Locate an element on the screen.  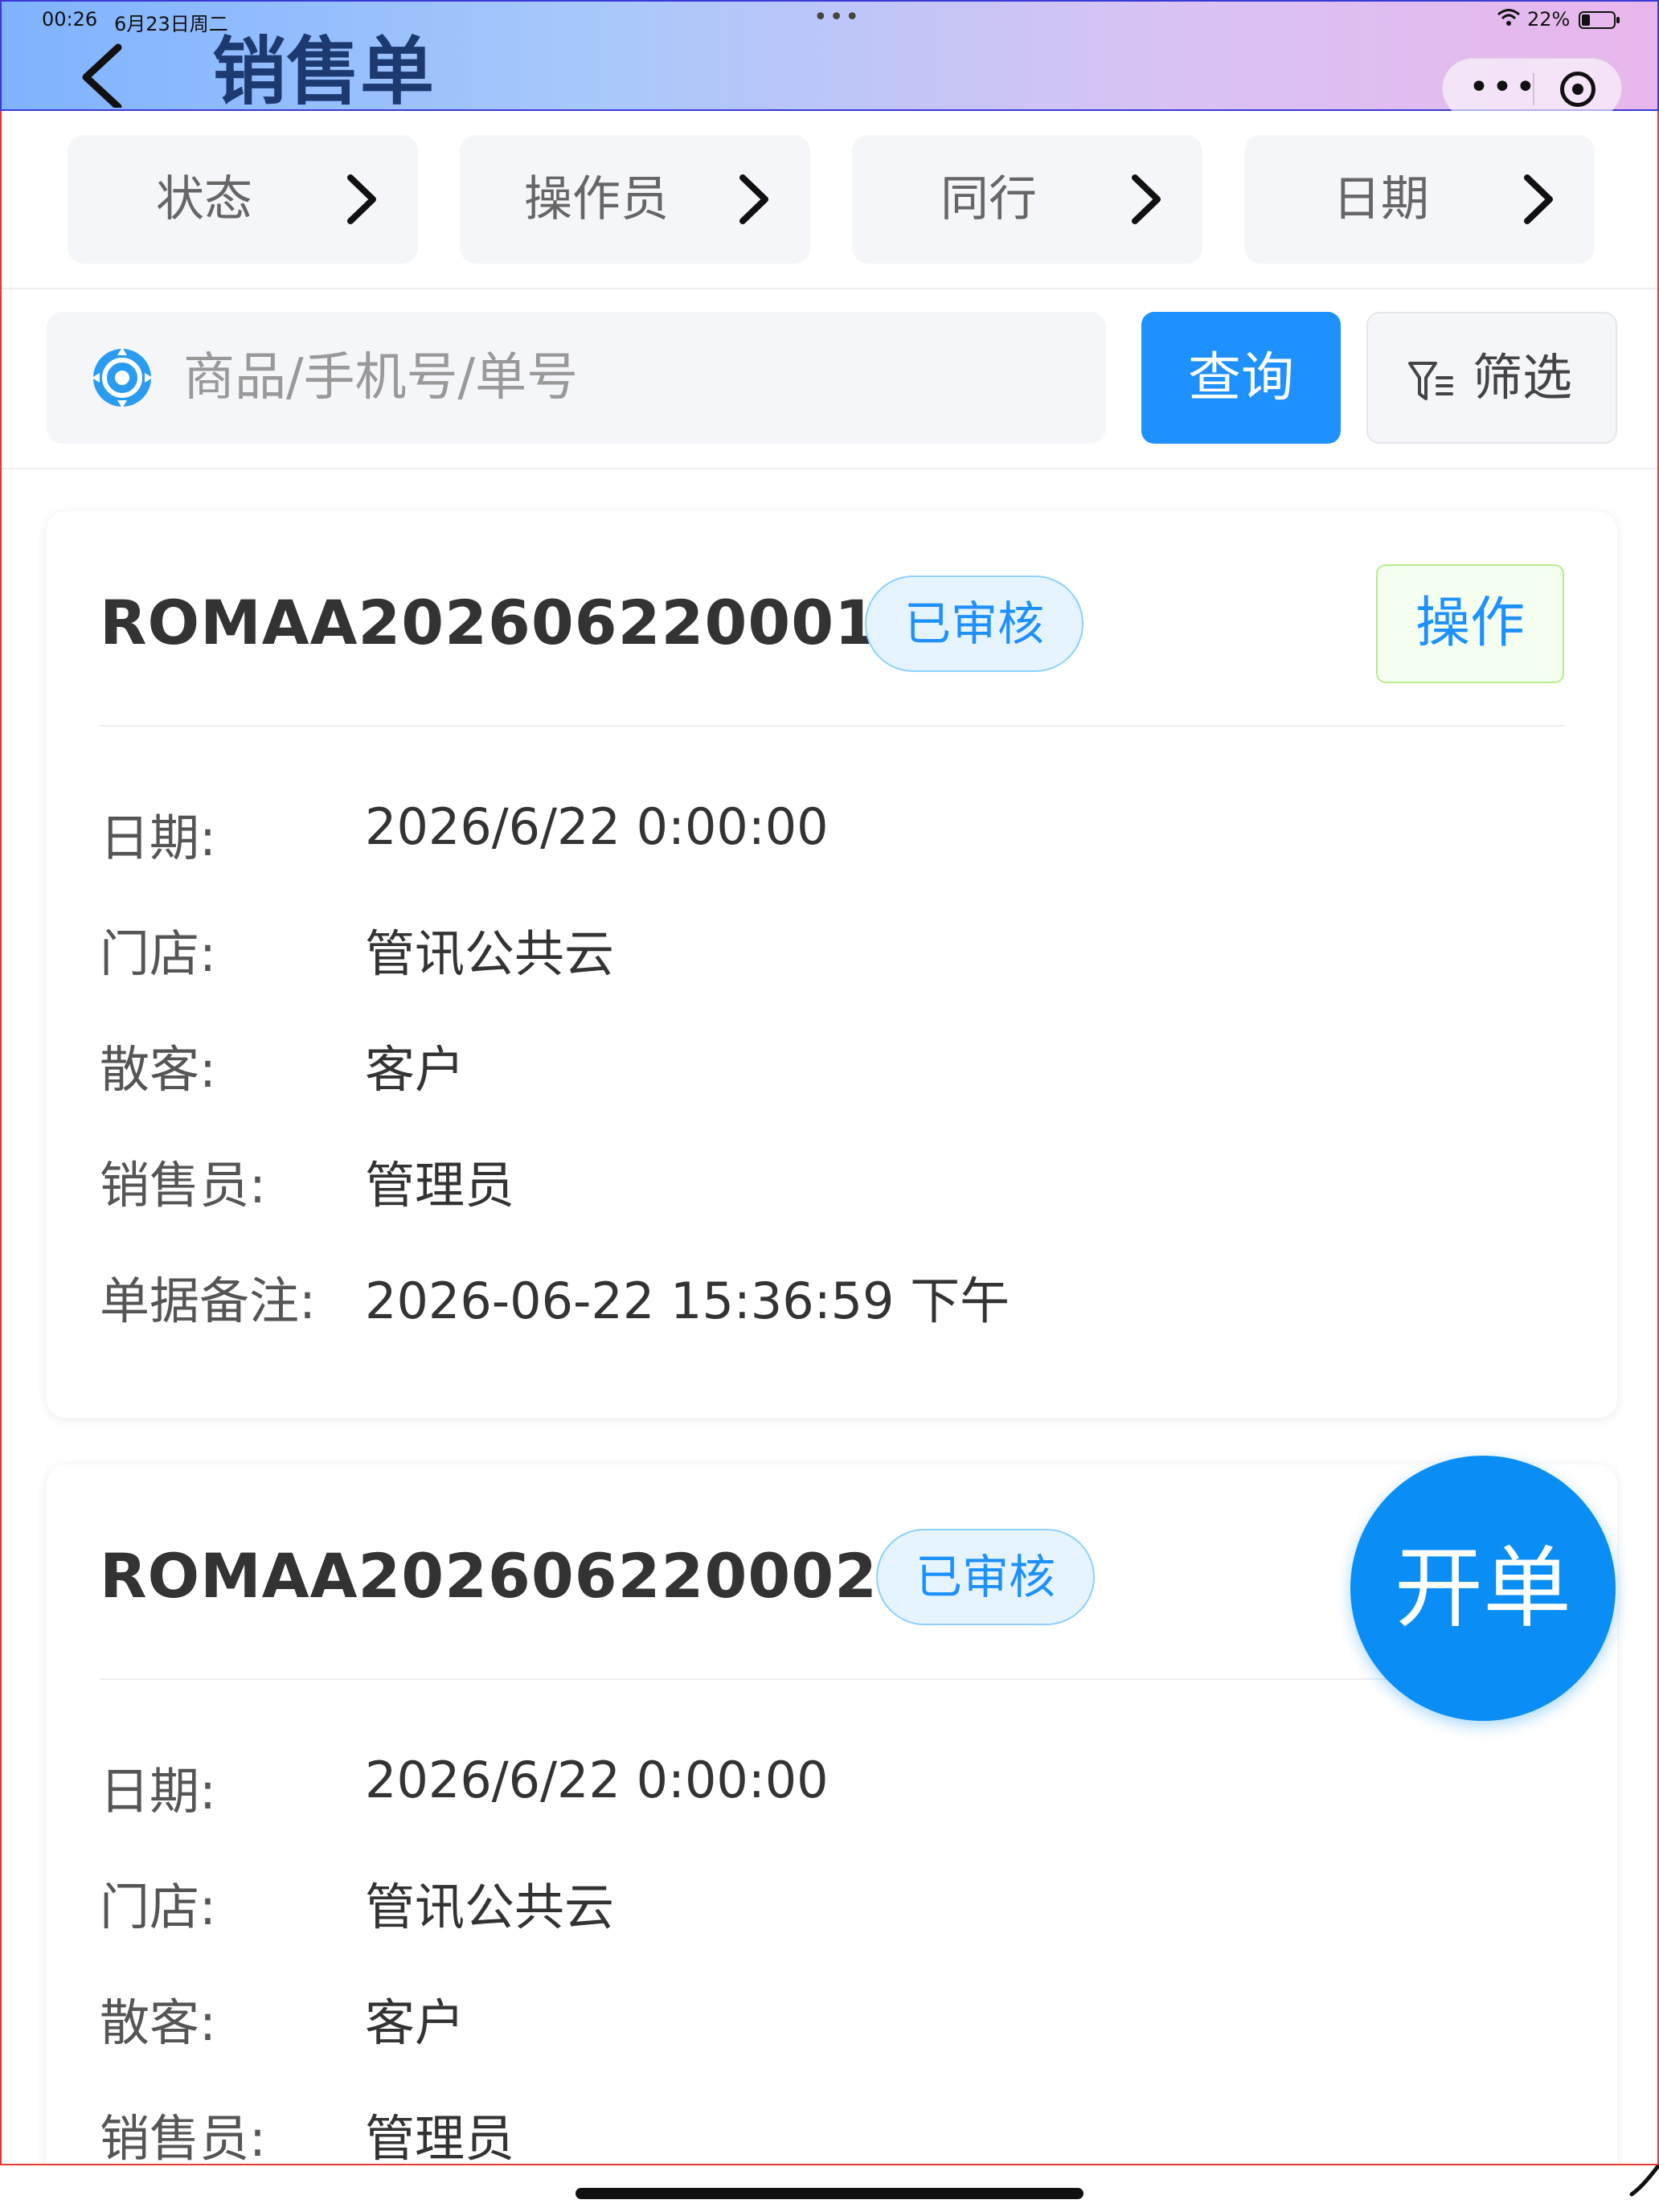
back-arrow-icon is located at coordinates (102, 75).